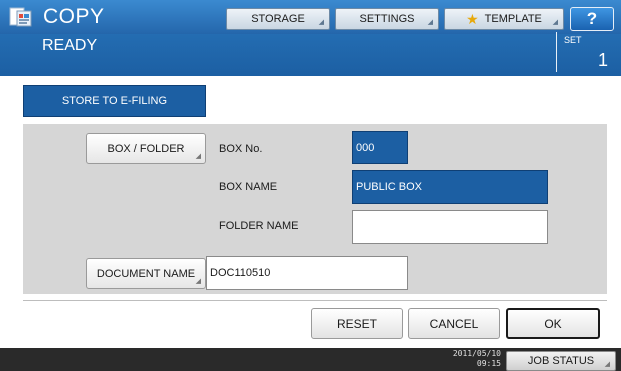  I want to click on settings-button-label: SETTINGS, so click(387, 19).